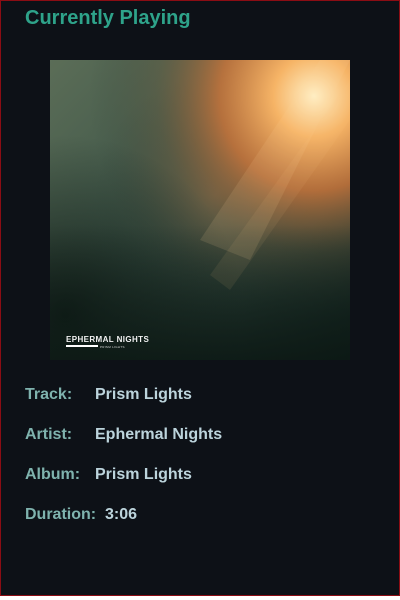 The width and height of the screenshot is (400, 600). I want to click on duration-row: Duration: 3:06, so click(81, 515).